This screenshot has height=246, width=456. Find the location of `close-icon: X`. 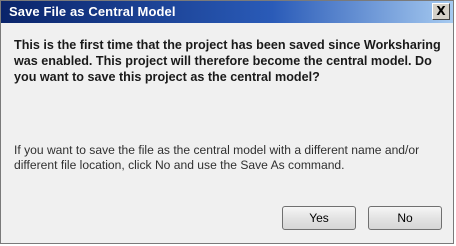

close-icon: X is located at coordinates (441, 11).